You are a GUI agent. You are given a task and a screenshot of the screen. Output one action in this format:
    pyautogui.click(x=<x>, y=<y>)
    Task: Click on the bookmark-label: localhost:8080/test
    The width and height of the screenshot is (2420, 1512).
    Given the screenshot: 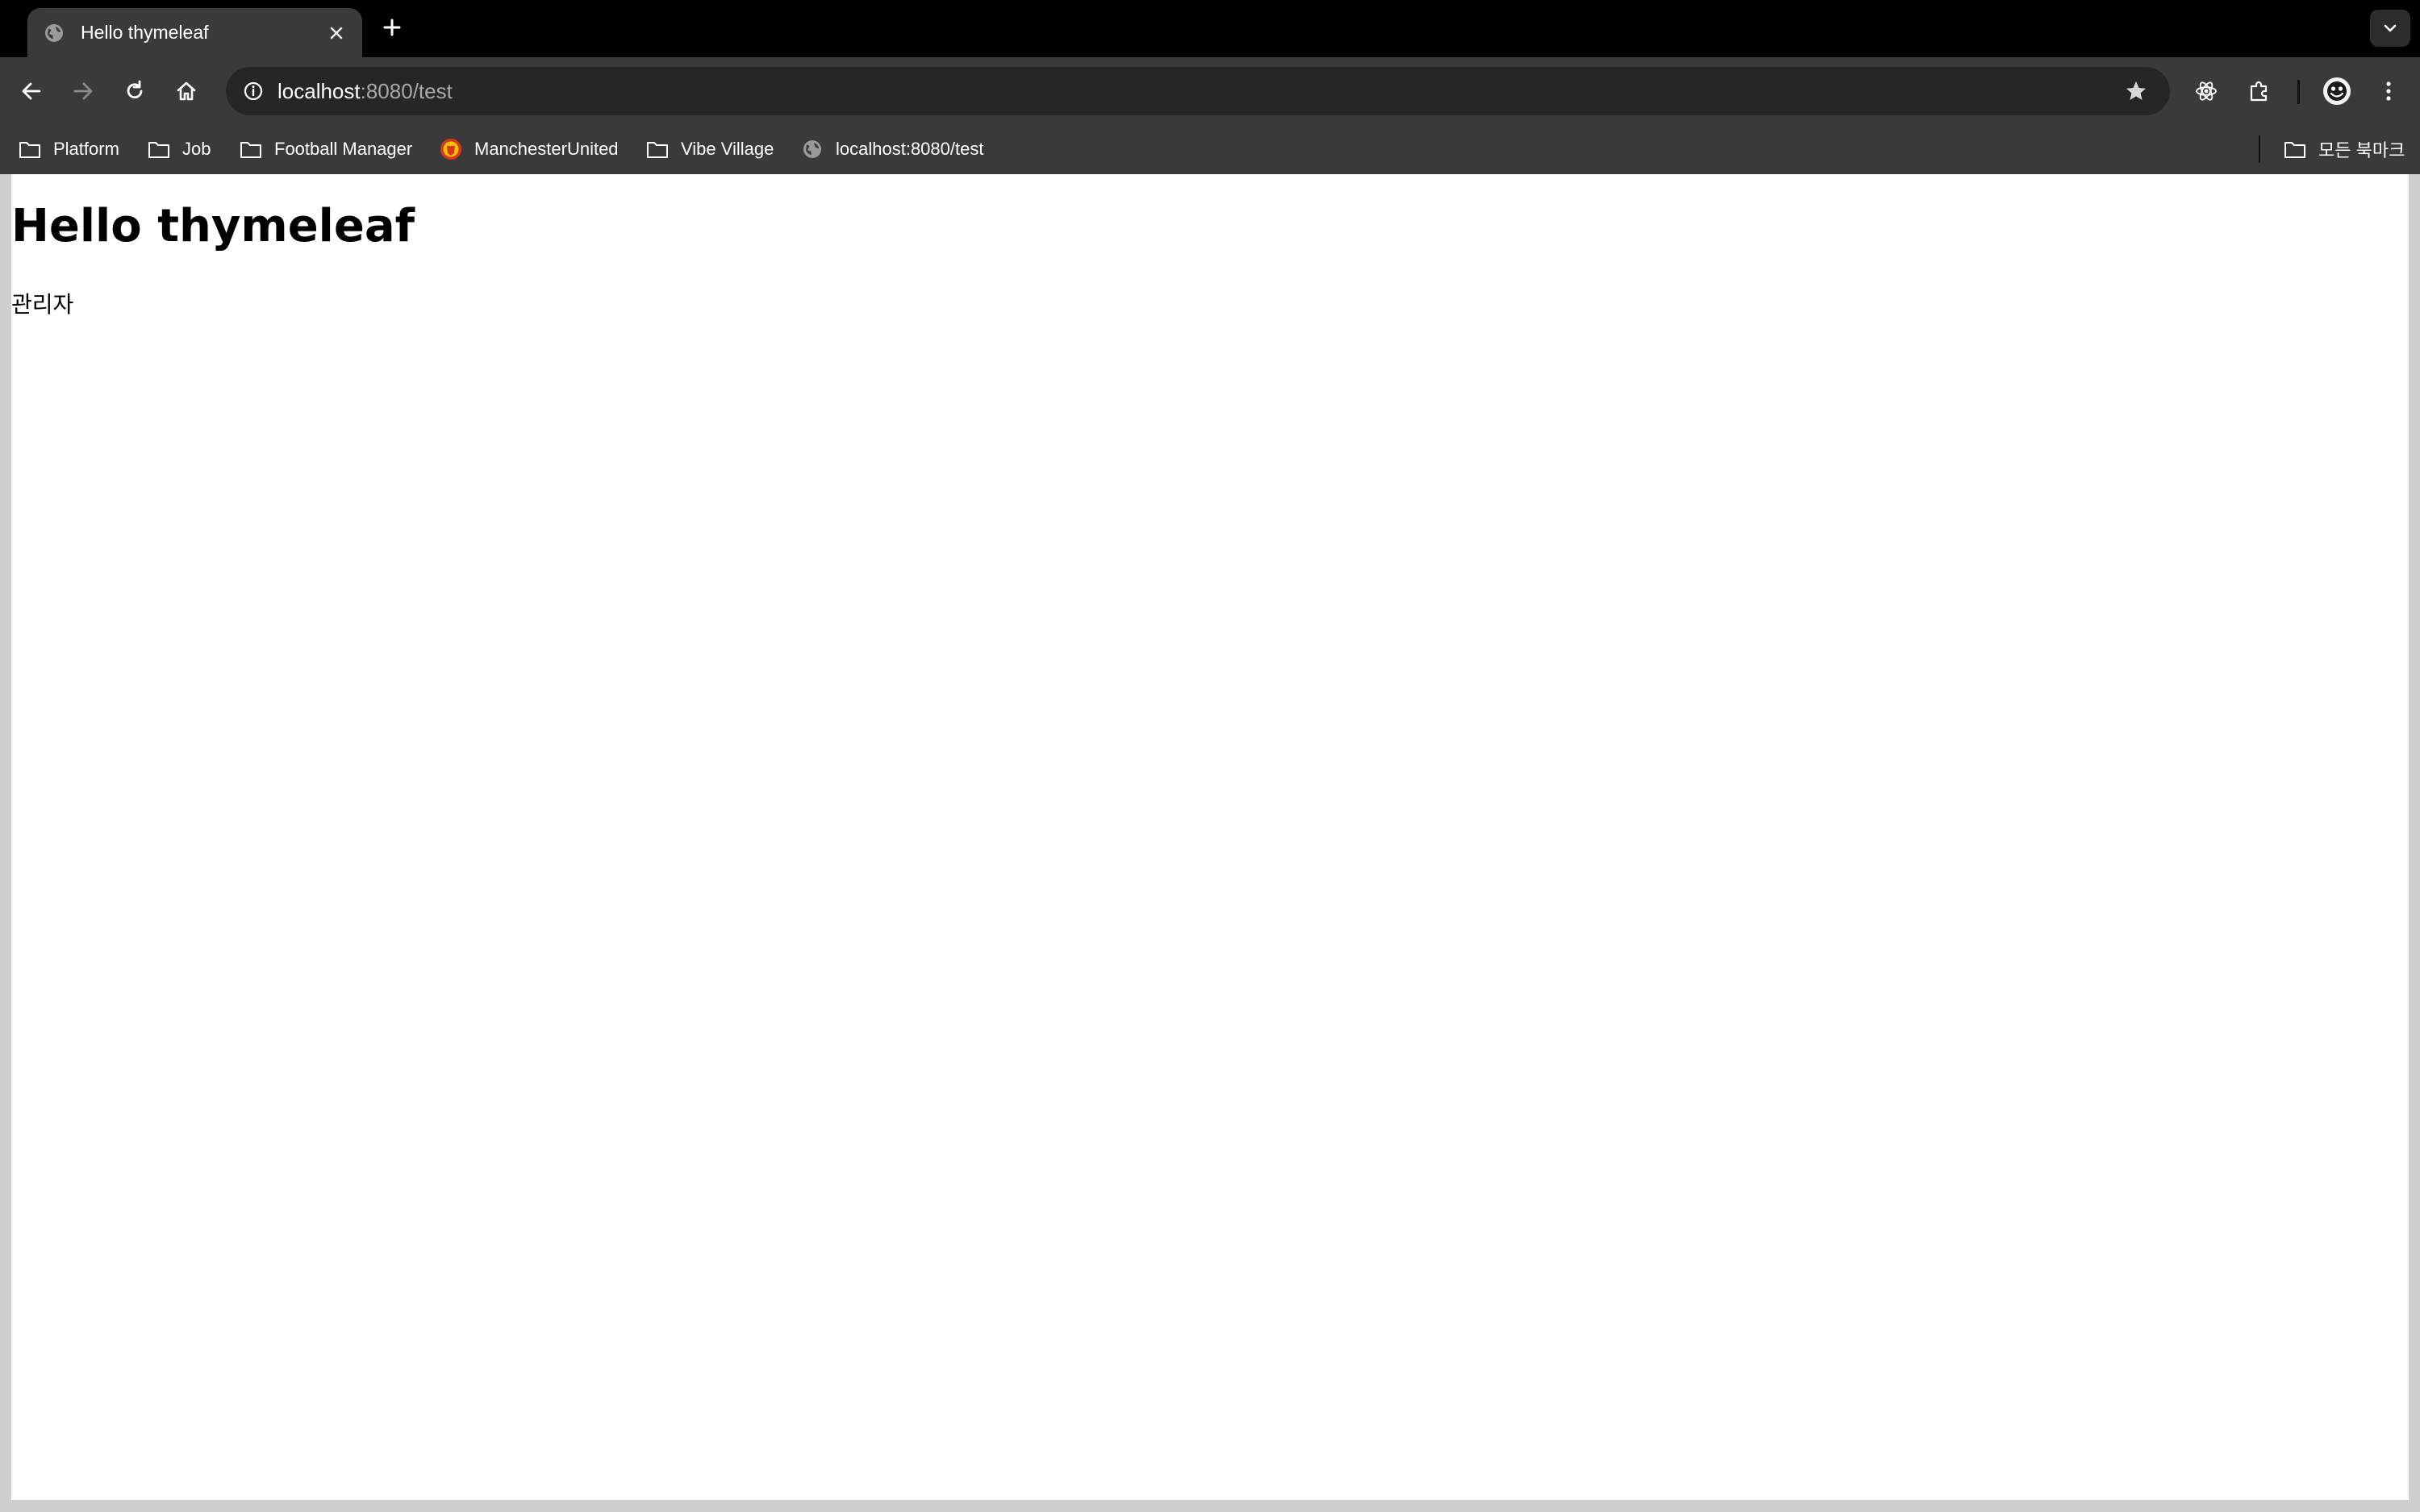 What is the action you would take?
    pyautogui.click(x=910, y=149)
    